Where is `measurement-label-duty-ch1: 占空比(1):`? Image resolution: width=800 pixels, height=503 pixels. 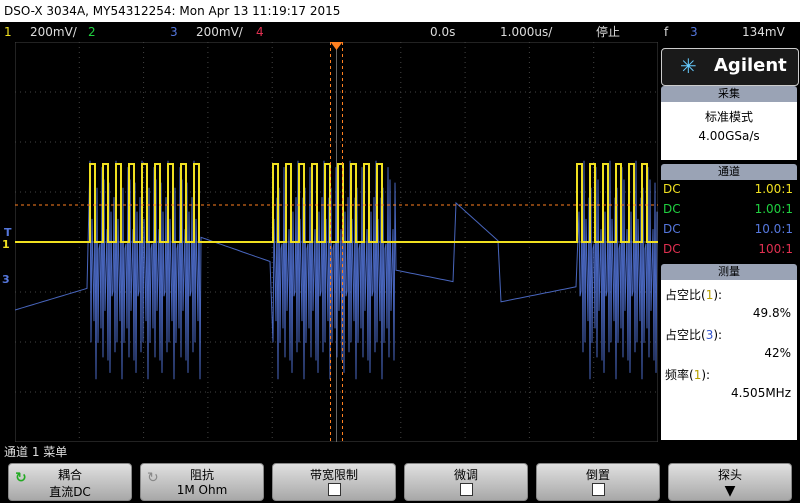 measurement-label-duty-ch1: 占空比(1): is located at coordinates (694, 295).